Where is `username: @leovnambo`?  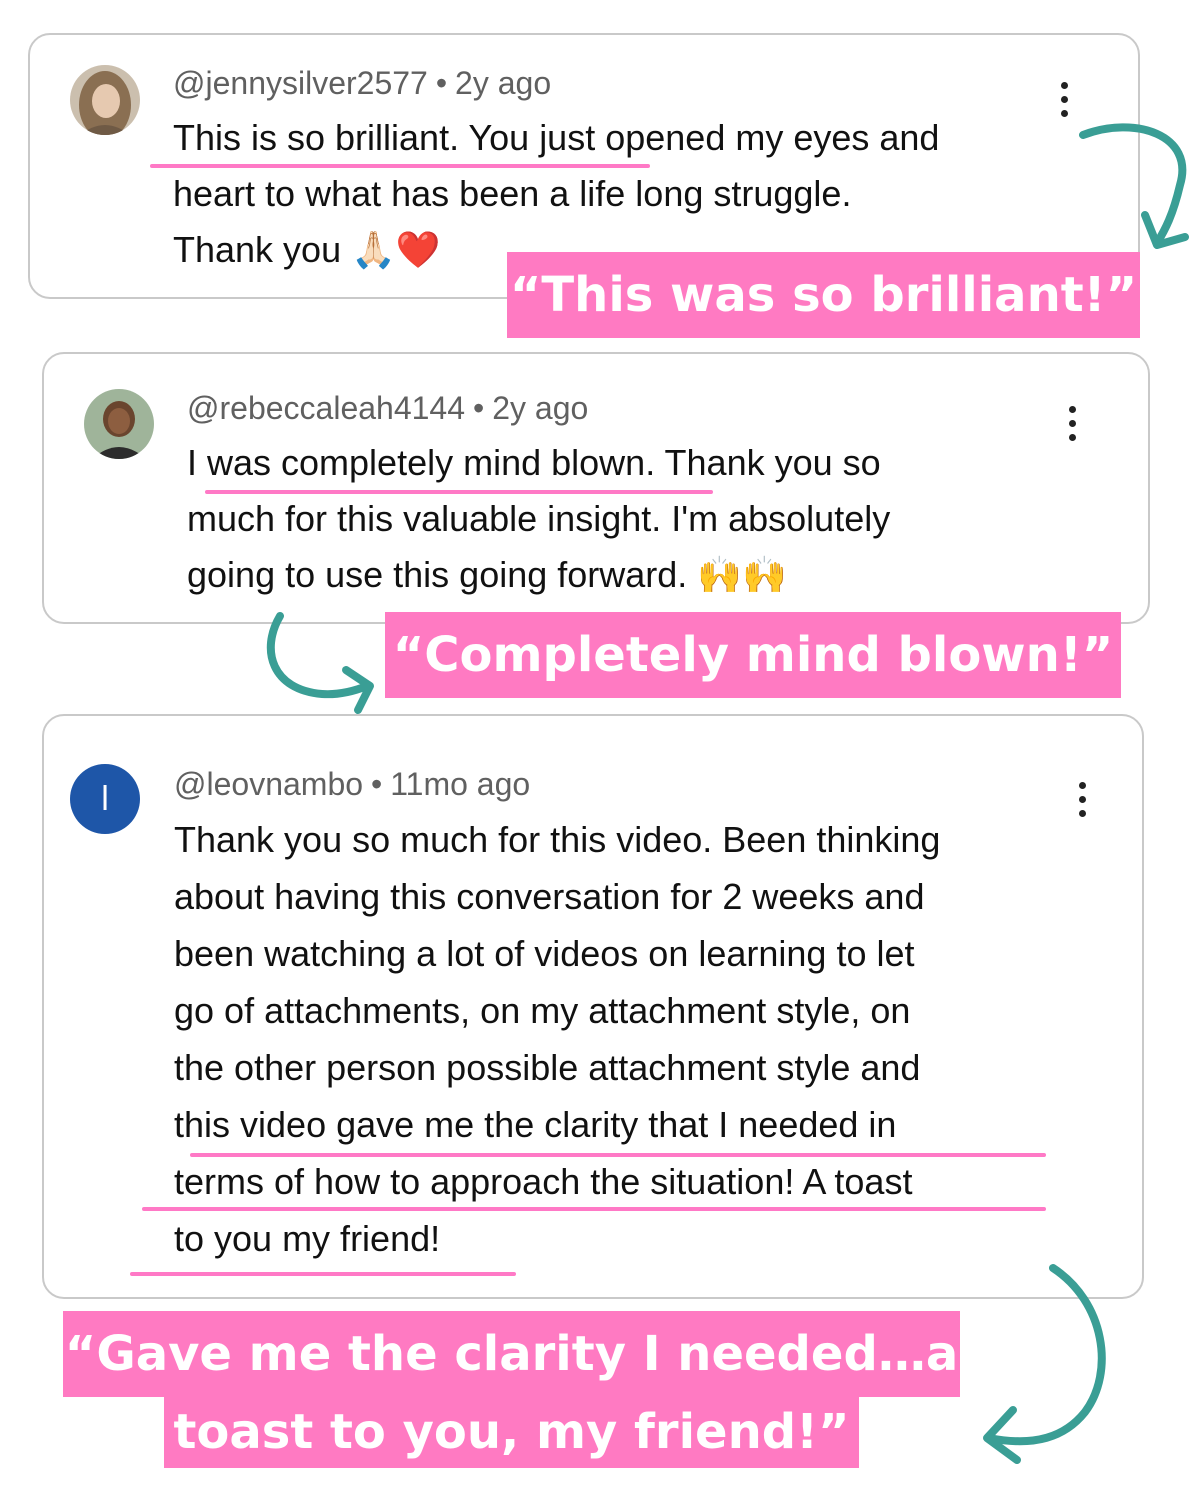
username: @leovnambo is located at coordinates (268, 784).